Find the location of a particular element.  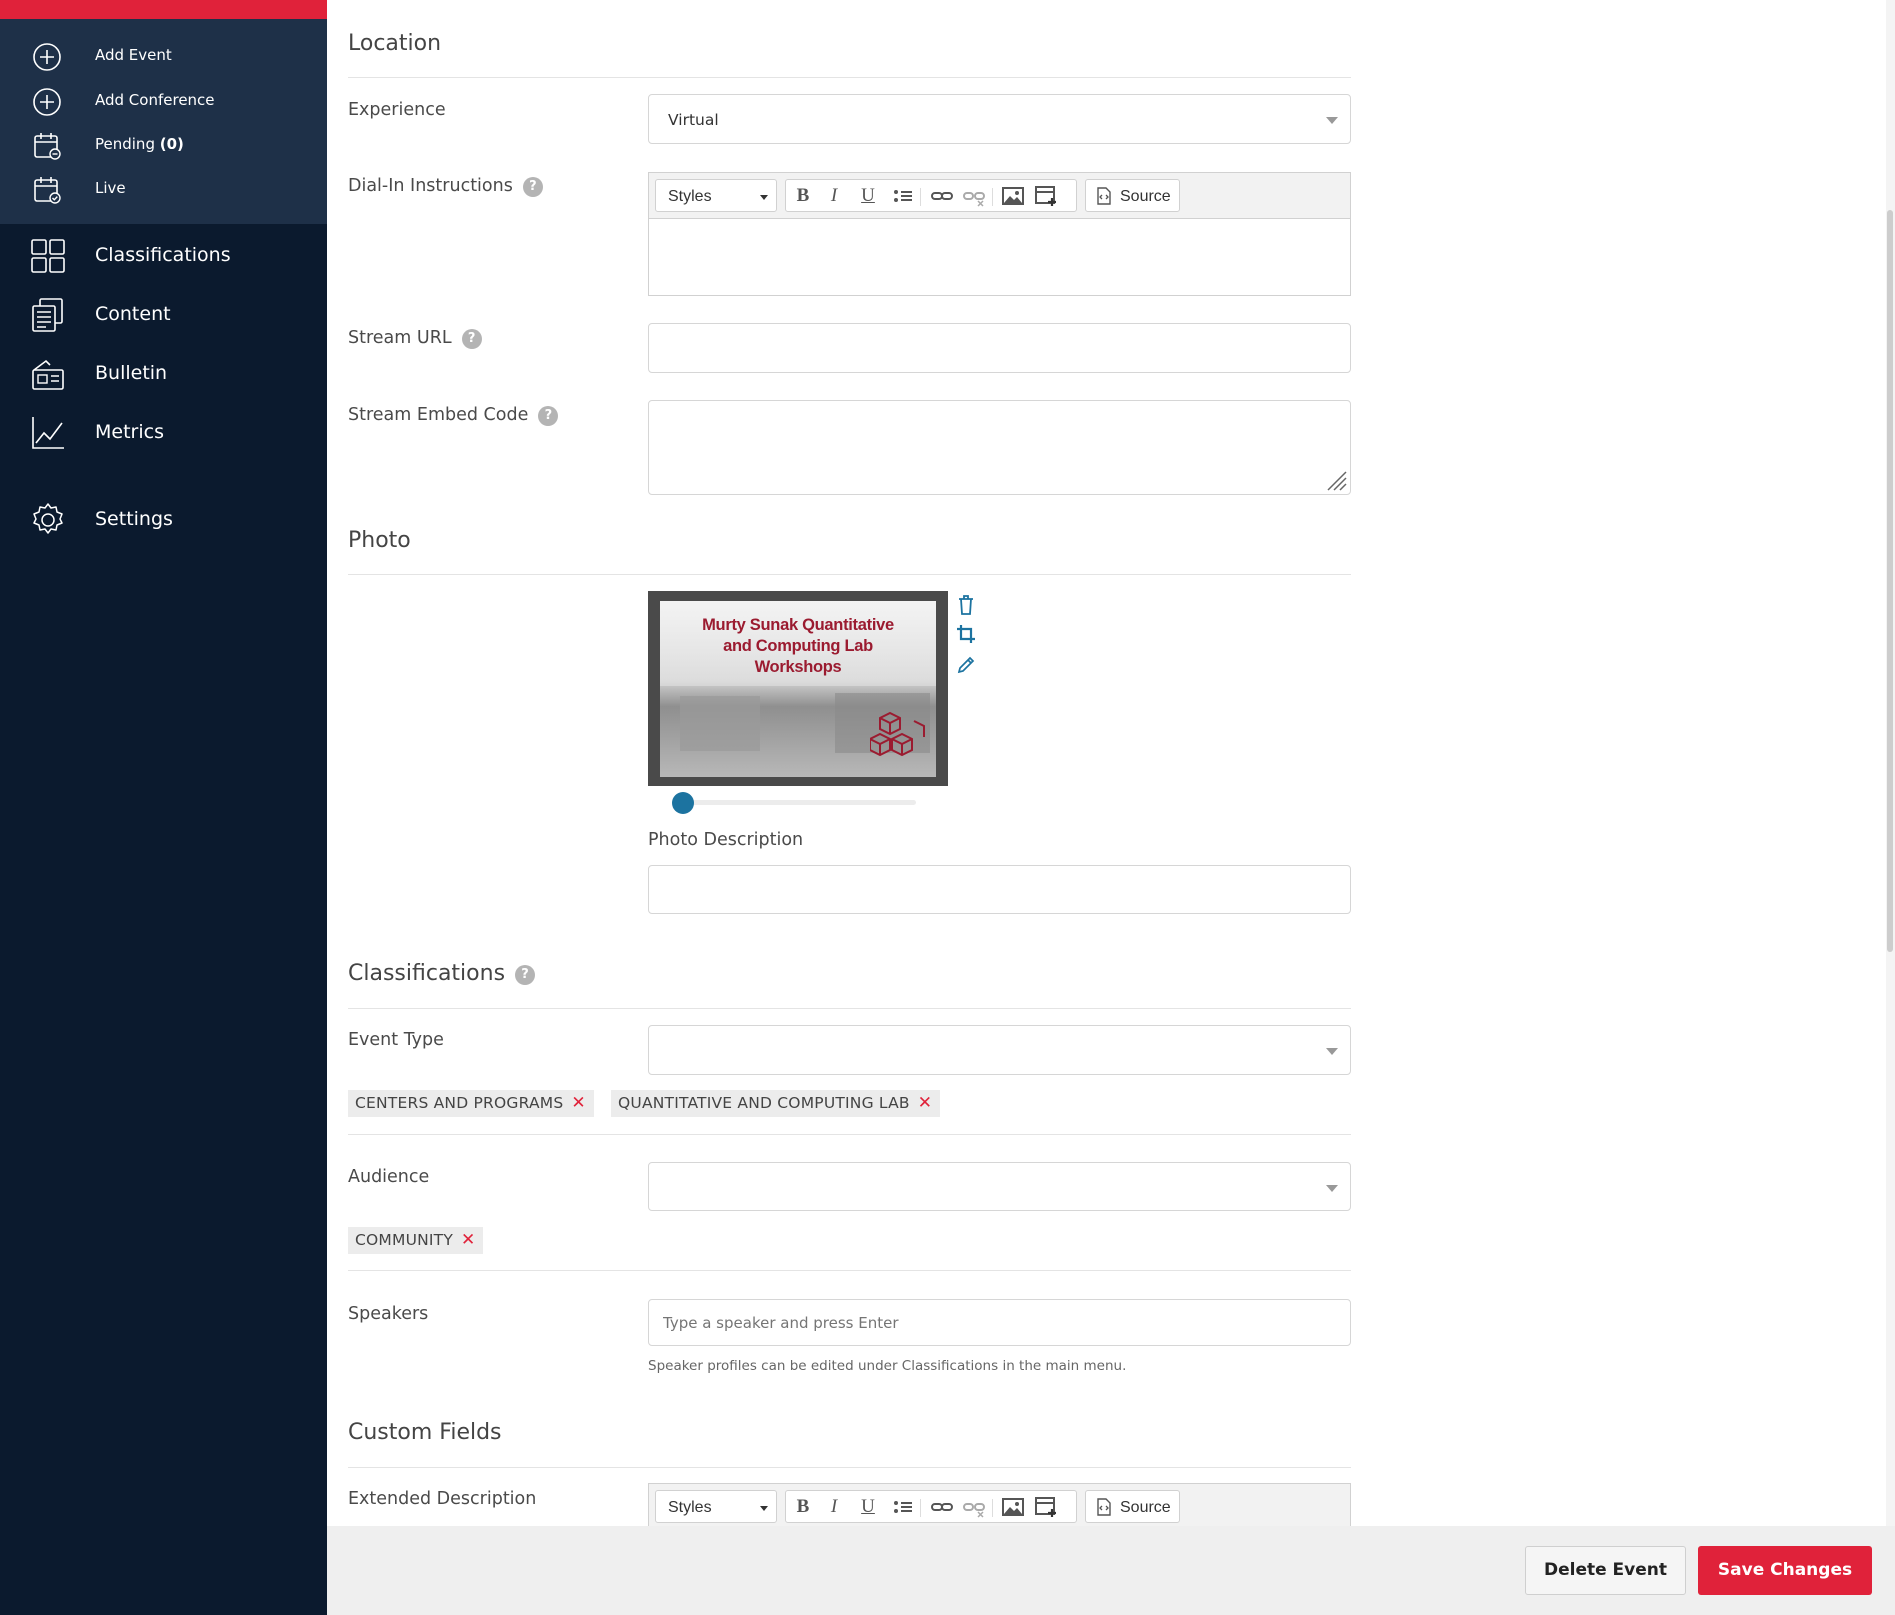

tag-label: CENTERS AND PROGRAMS is located at coordinates (459, 1103).